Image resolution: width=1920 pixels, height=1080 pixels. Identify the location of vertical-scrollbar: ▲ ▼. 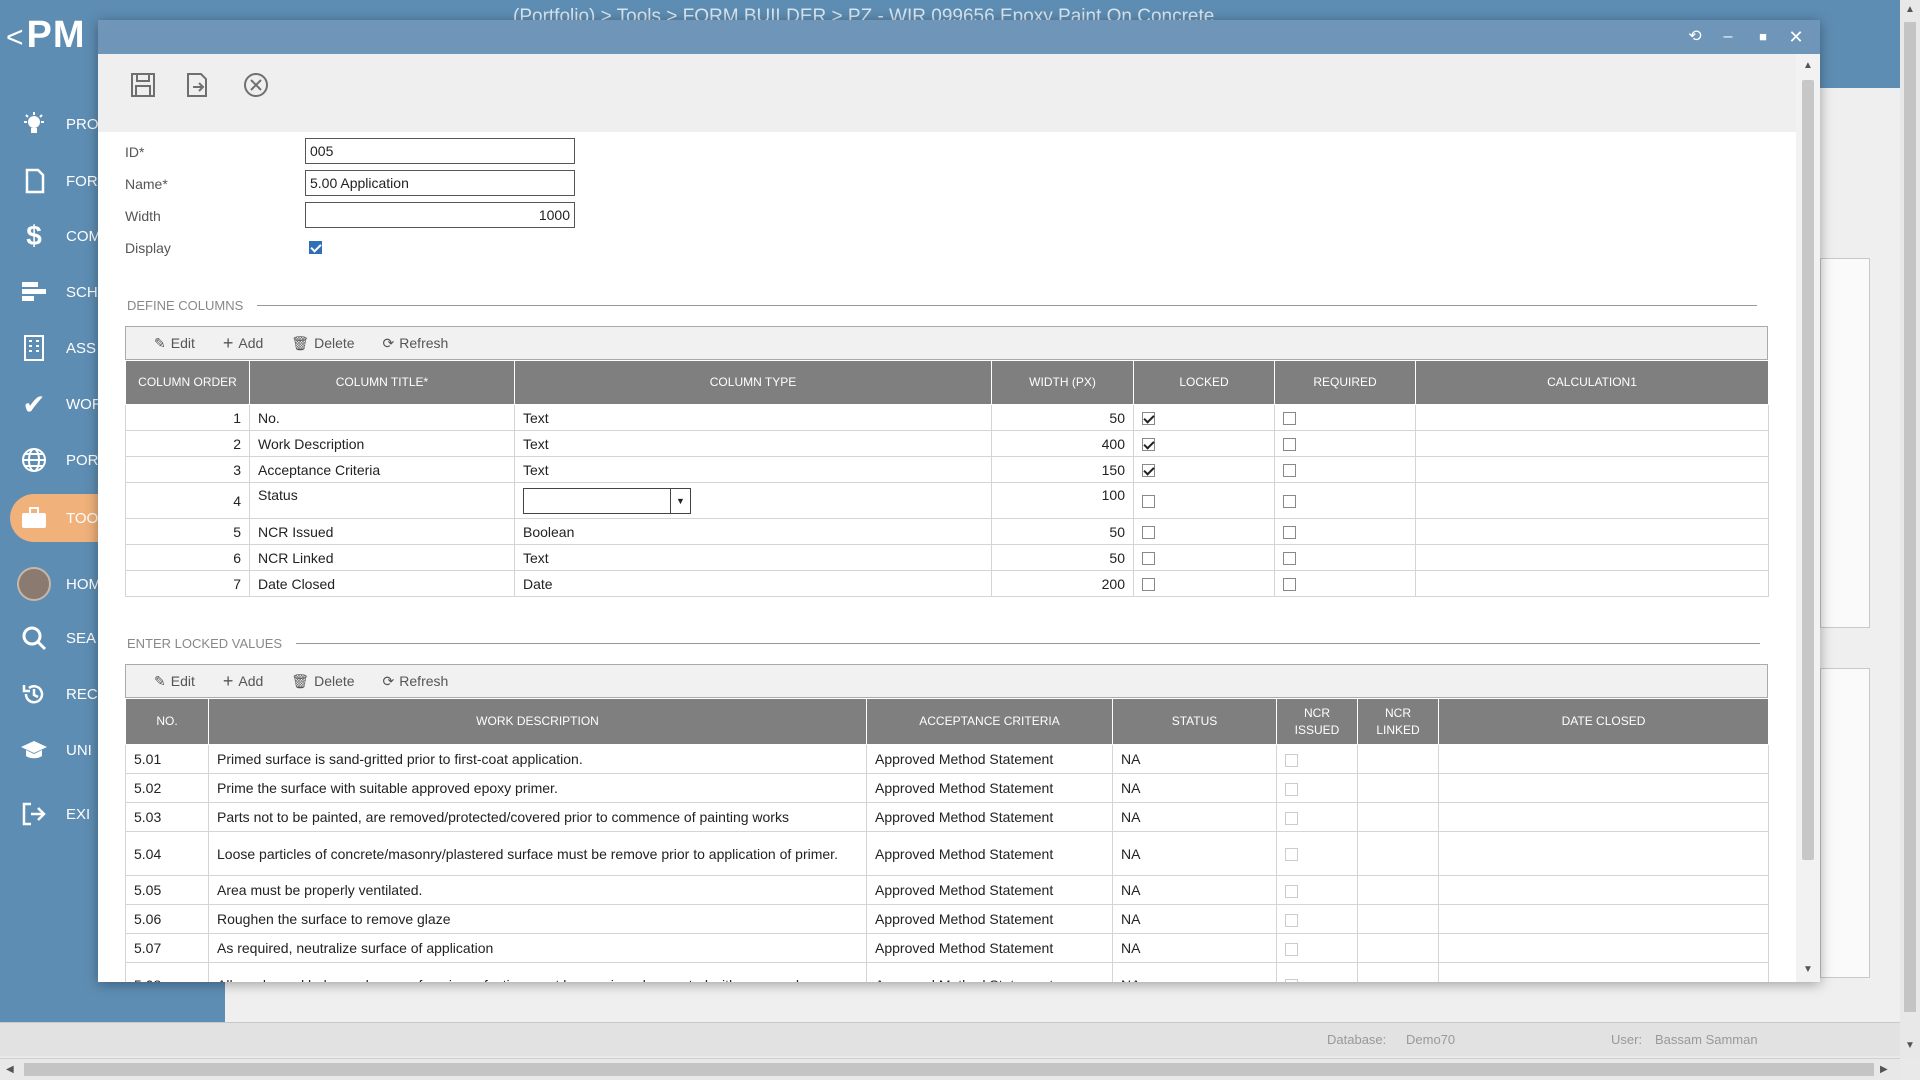
(1910, 529).